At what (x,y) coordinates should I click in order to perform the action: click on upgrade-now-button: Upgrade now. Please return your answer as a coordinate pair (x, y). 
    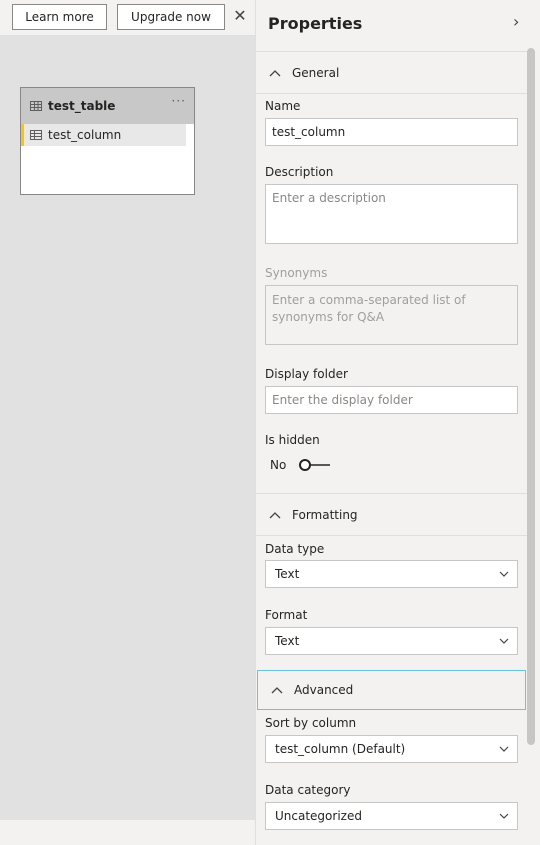
    Looking at the image, I should click on (171, 17).